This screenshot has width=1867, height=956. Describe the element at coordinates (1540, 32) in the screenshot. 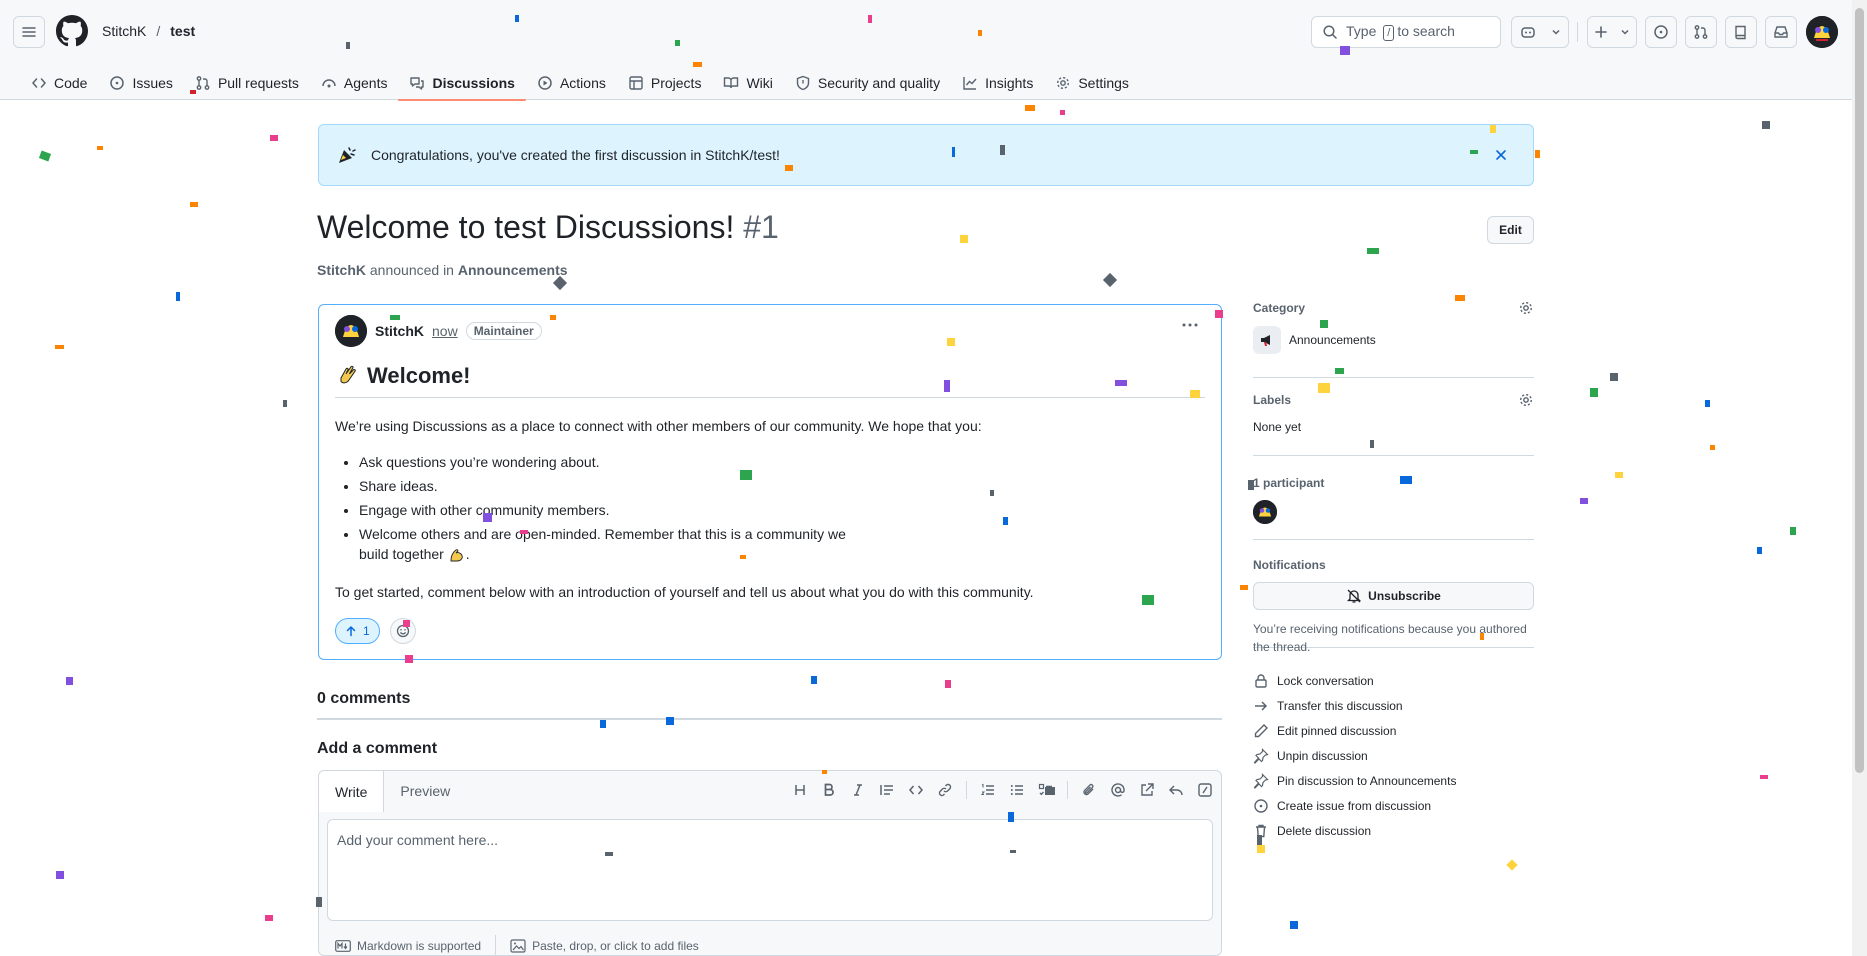

I see `copilot-button` at that location.